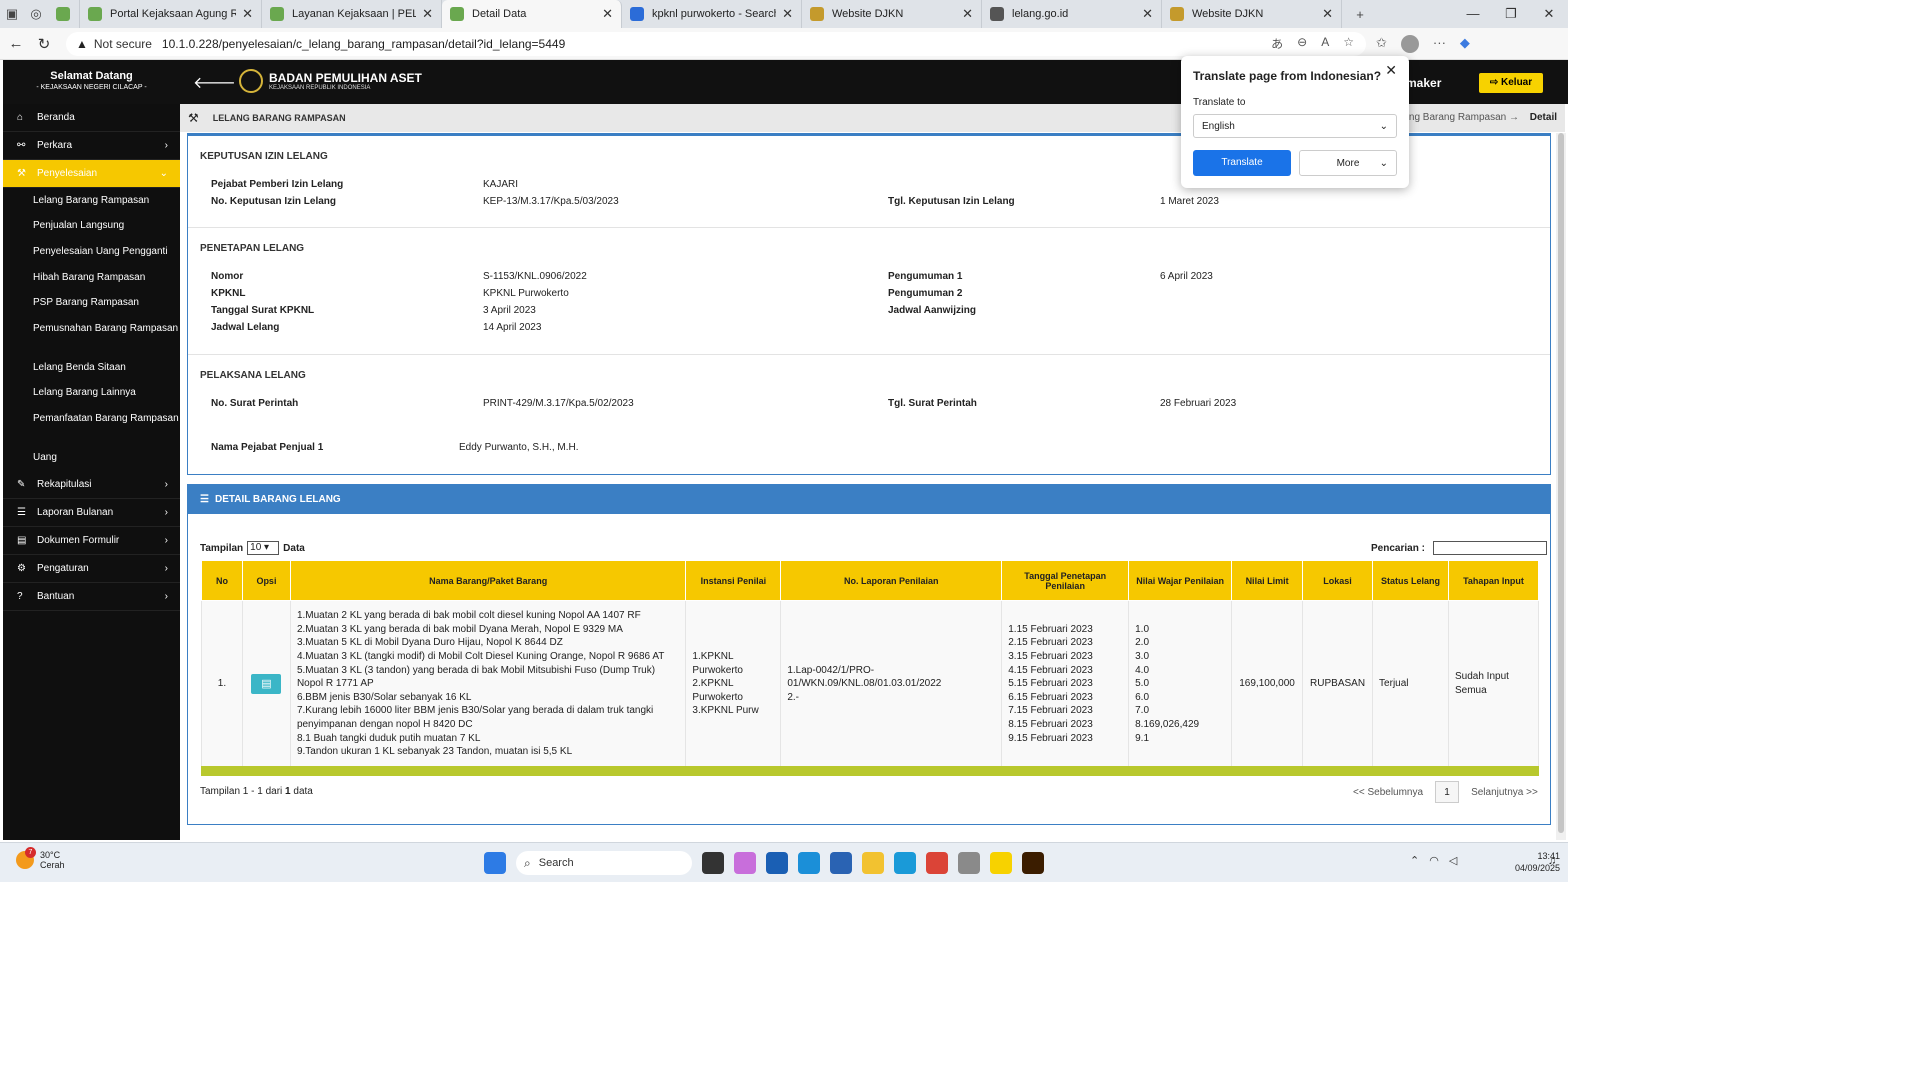 Image resolution: width=1920 pixels, height=1080 pixels. What do you see at coordinates (1473, 117) in the screenshot?
I see `breadcrumb-path: Lelang Barang Rampasan → Detail` at bounding box center [1473, 117].